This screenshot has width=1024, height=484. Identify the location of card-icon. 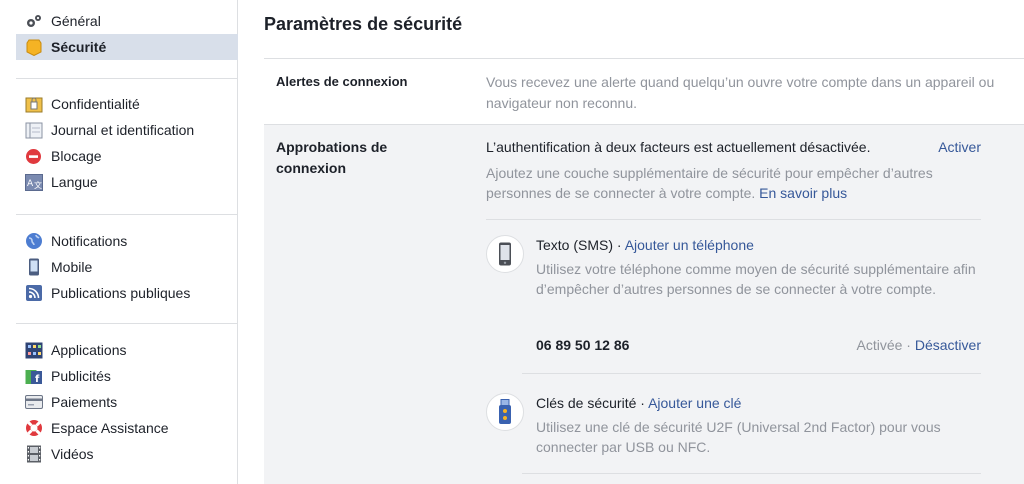
(33, 402).